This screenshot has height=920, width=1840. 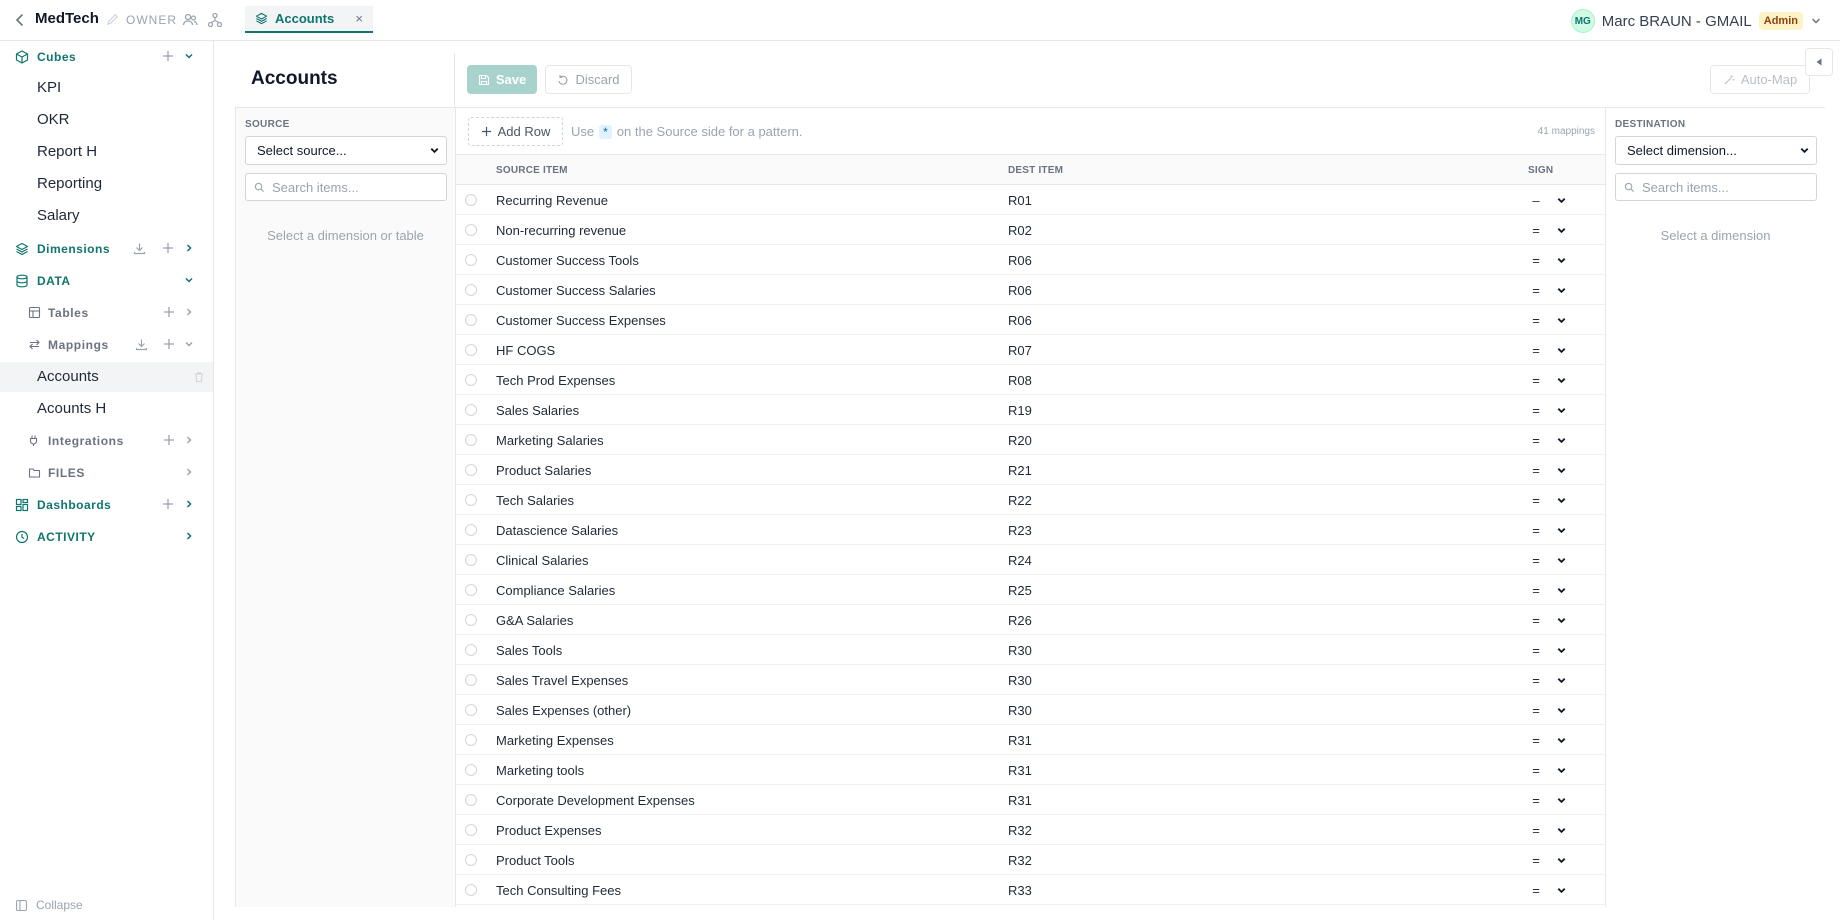 What do you see at coordinates (1540, 170) in the screenshot?
I see `column-header-sign: SIGN` at bounding box center [1540, 170].